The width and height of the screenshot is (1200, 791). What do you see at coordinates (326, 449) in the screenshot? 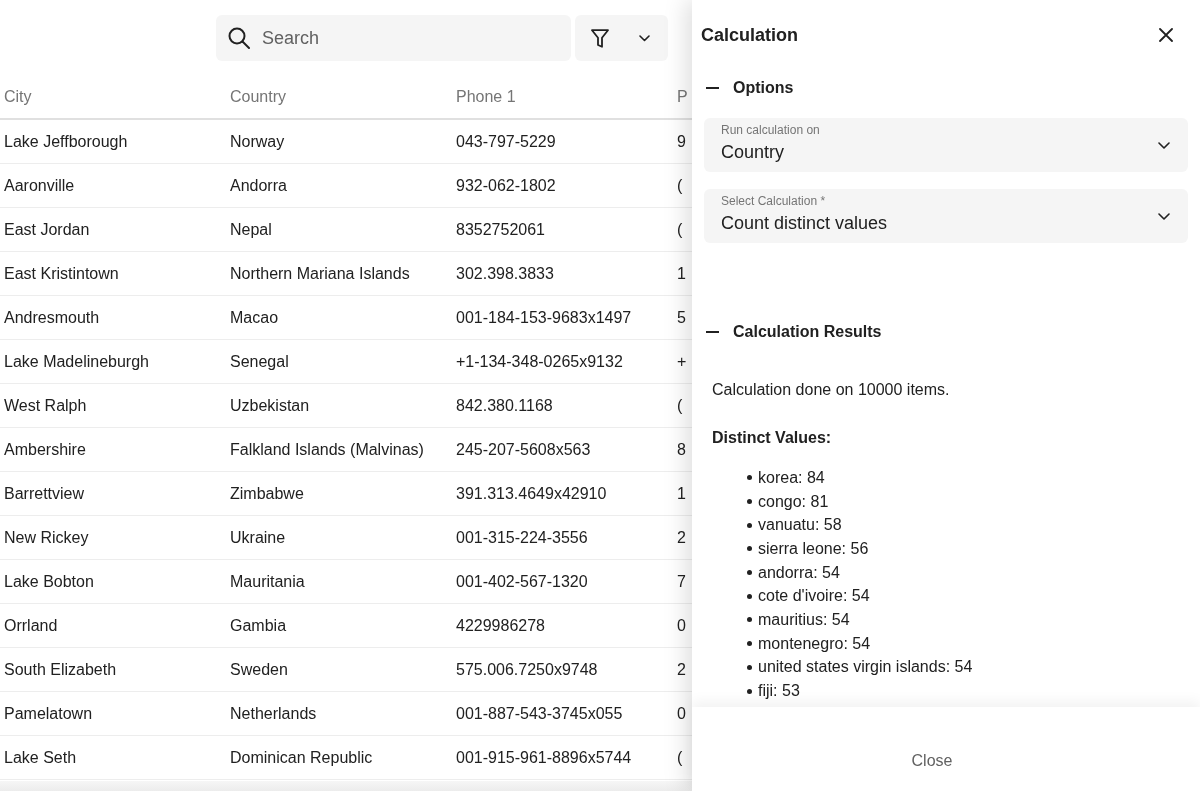
I see `table-cell-text: Falkland Islands (Malvinas)` at bounding box center [326, 449].